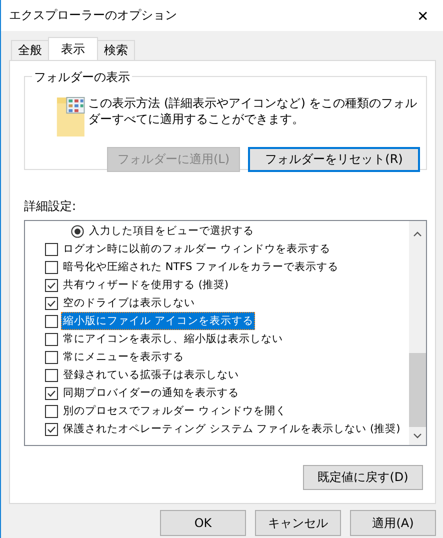  I want to click on option-label: 別のプロセスでフォルダー ウィンドウを開く, so click(174, 411).